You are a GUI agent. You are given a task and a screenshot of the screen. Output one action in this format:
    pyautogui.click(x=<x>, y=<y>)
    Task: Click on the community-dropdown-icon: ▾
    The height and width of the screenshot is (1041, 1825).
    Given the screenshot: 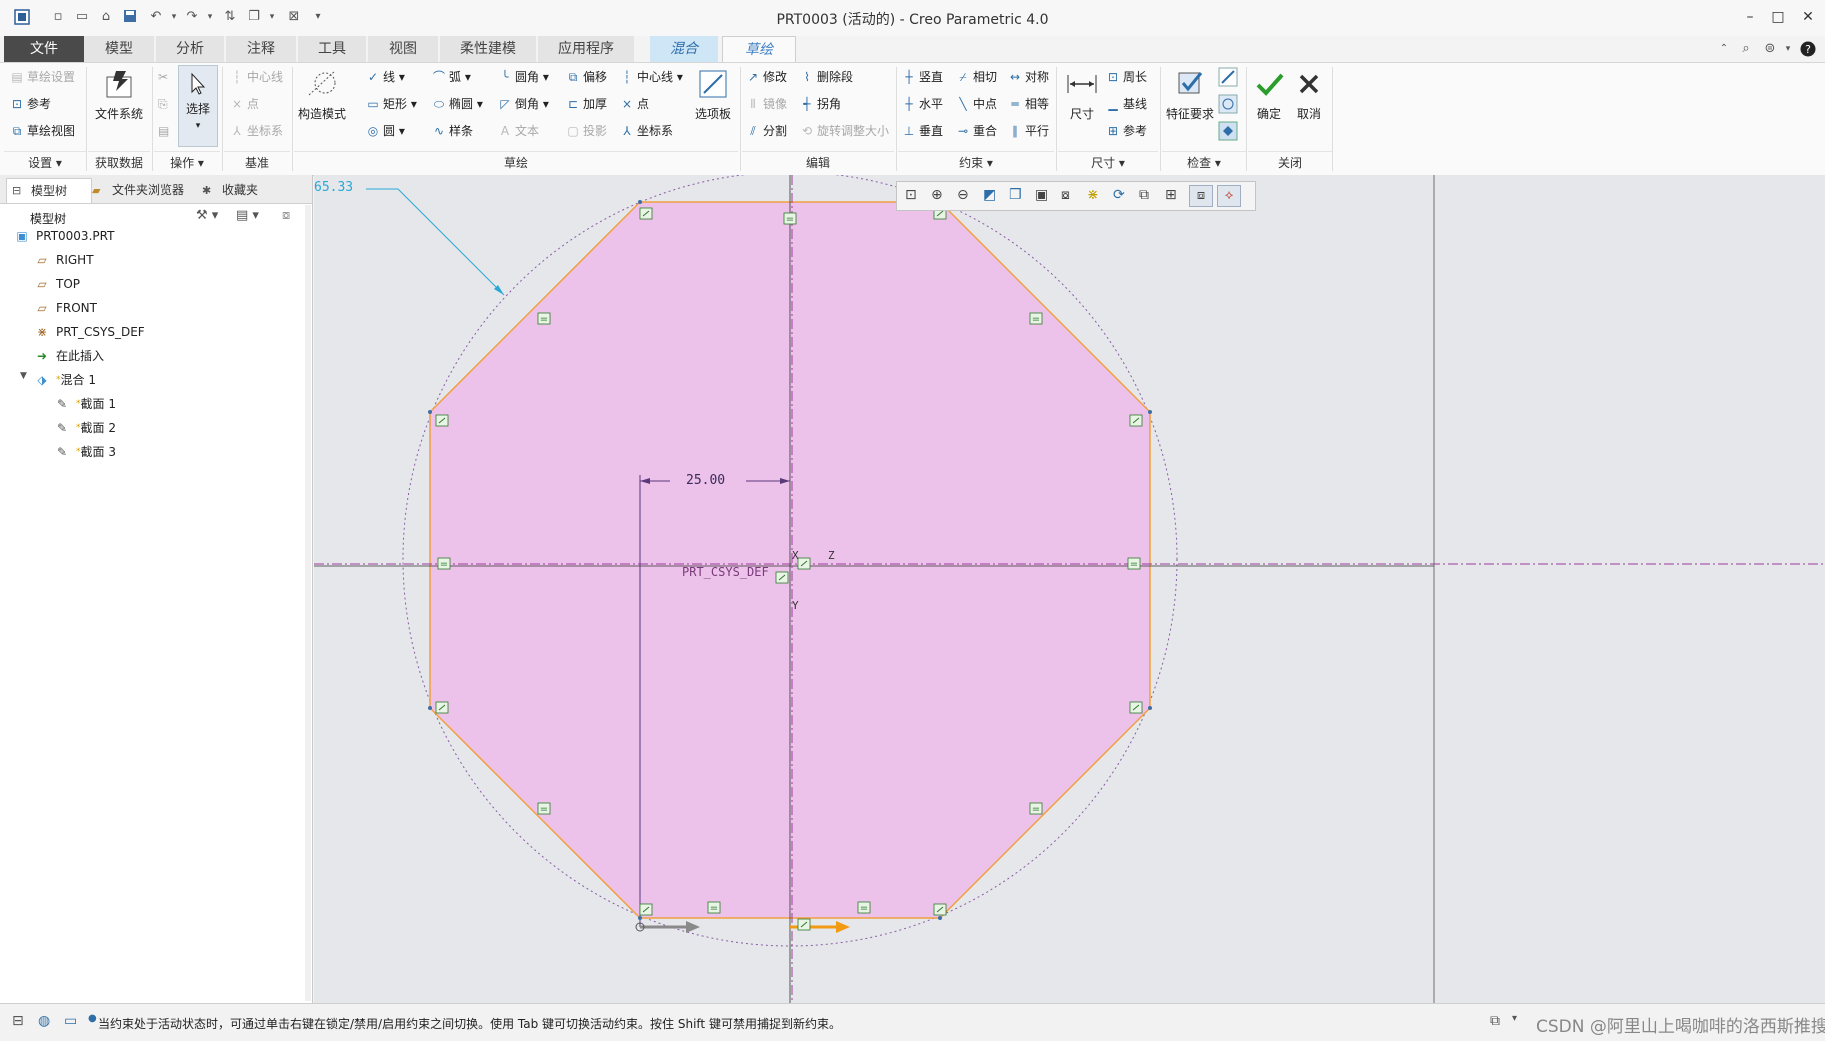 What is the action you would take?
    pyautogui.click(x=1788, y=49)
    